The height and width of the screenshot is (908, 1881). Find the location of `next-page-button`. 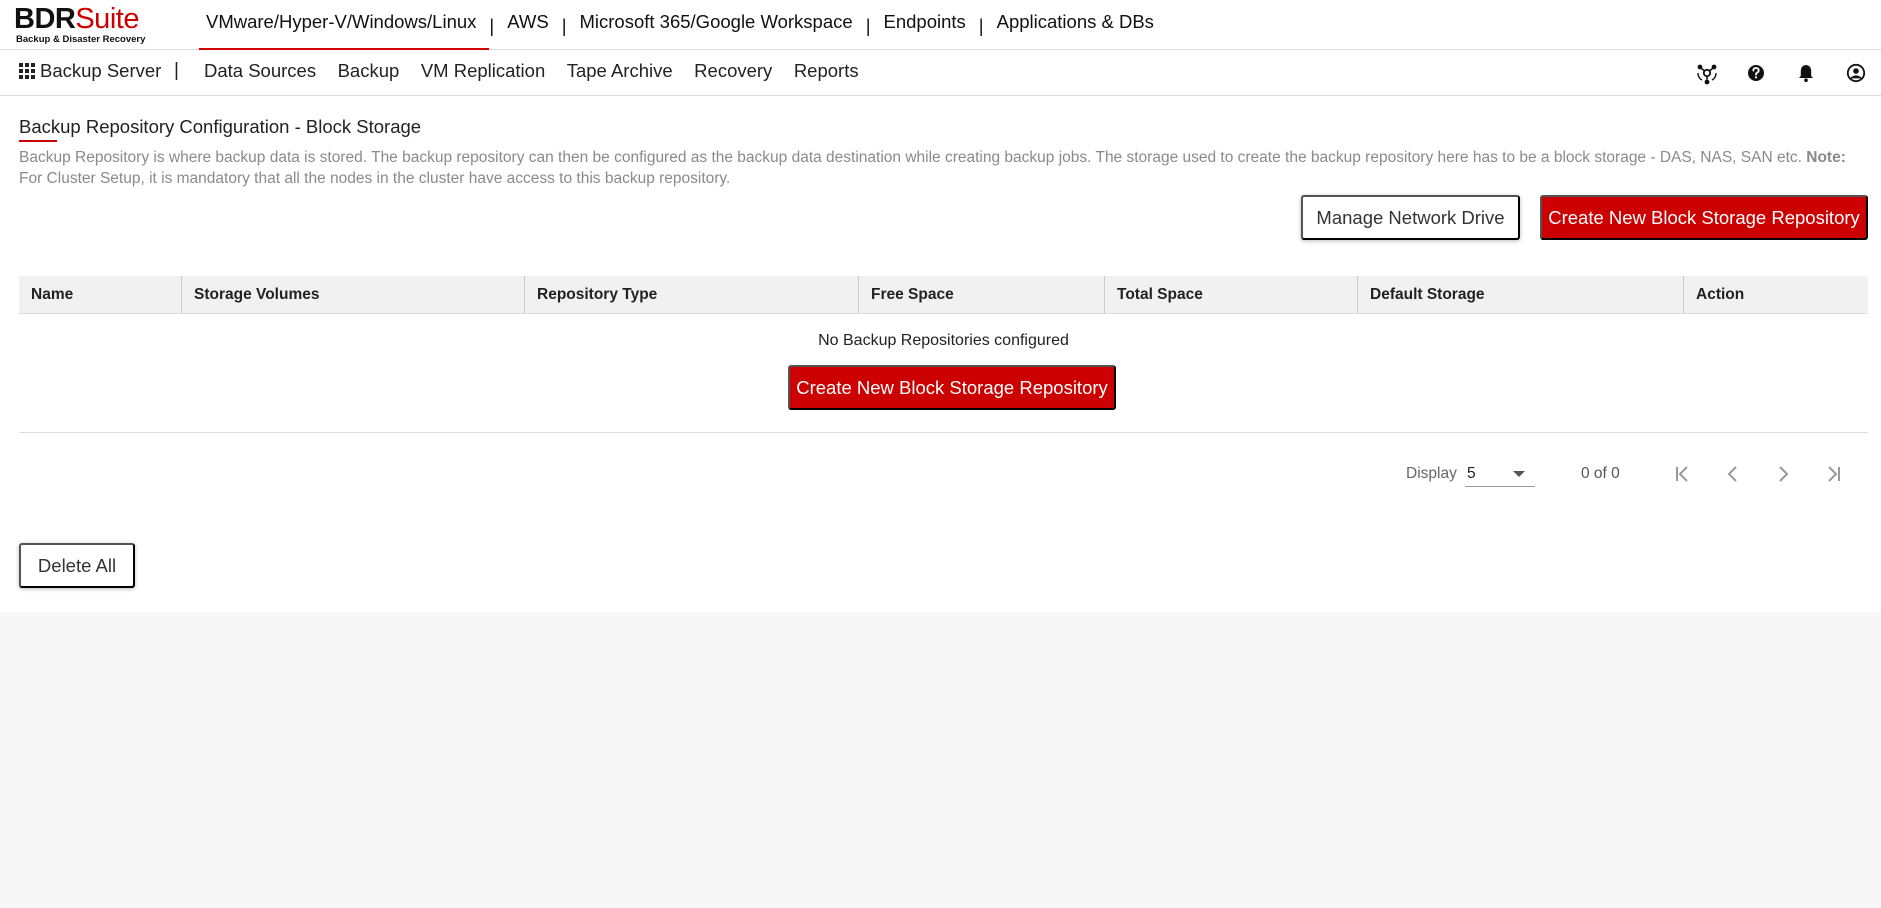

next-page-button is located at coordinates (1783, 474).